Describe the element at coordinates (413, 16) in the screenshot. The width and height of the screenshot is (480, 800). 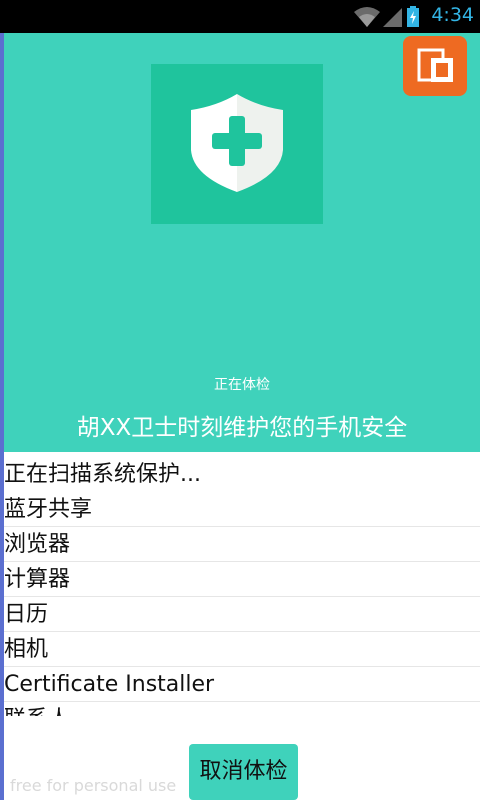
I see `battery-icon` at that location.